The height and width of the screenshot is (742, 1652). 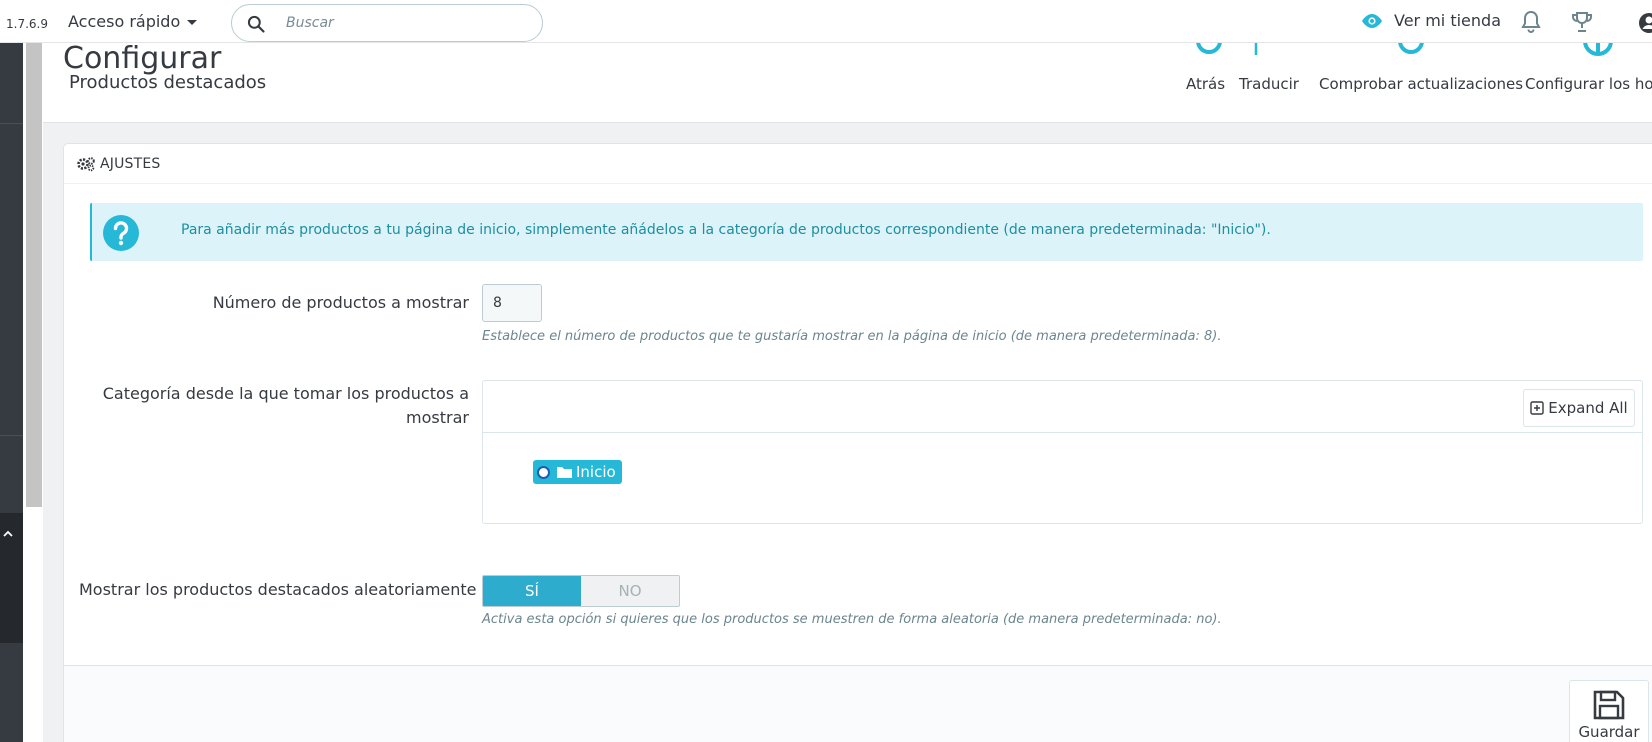 I want to click on eye-icon, so click(x=1372, y=20).